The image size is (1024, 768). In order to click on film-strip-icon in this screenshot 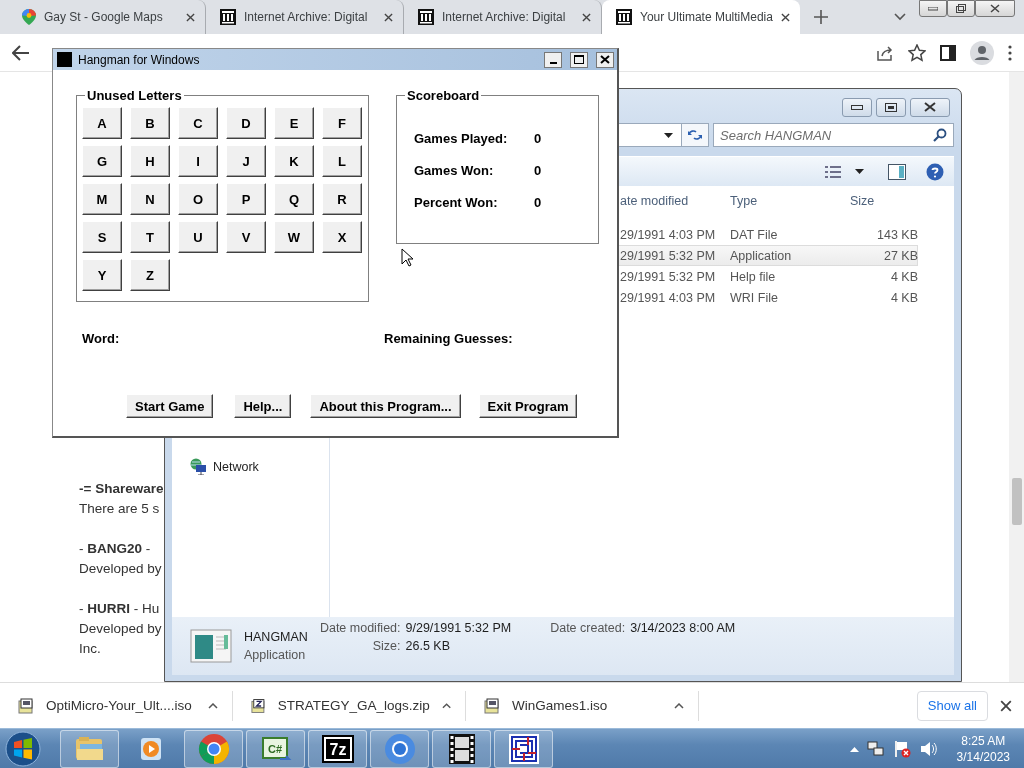, I will do `click(461, 748)`.